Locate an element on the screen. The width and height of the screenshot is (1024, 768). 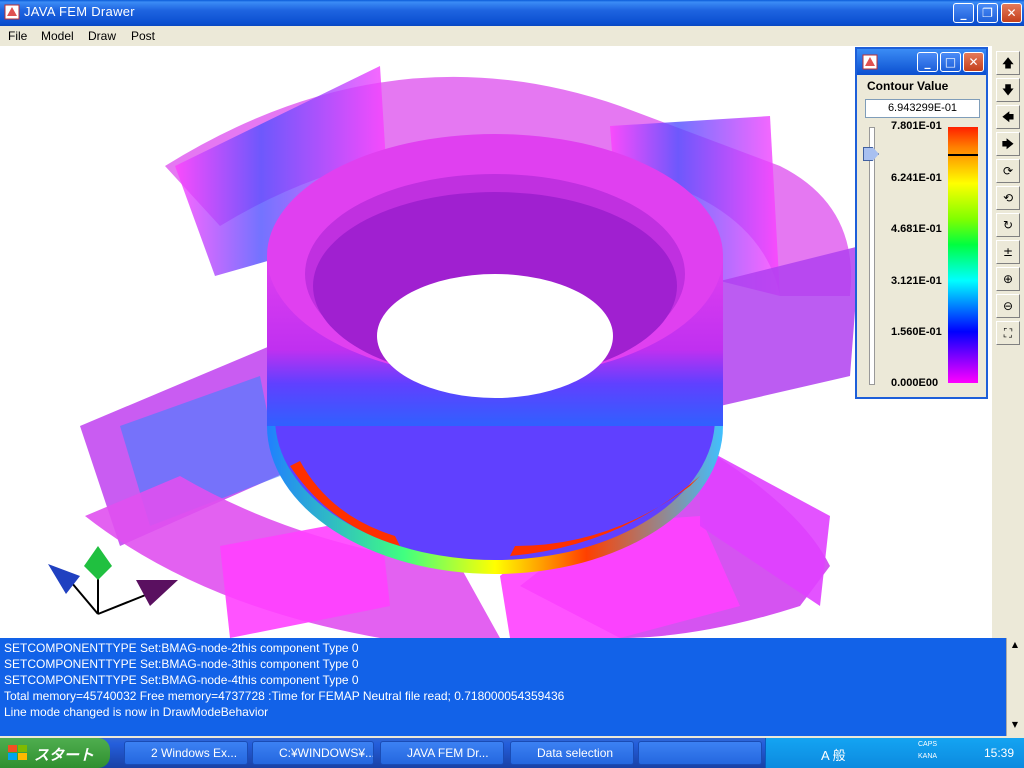
menu-model: Model is located at coordinates (57, 36).